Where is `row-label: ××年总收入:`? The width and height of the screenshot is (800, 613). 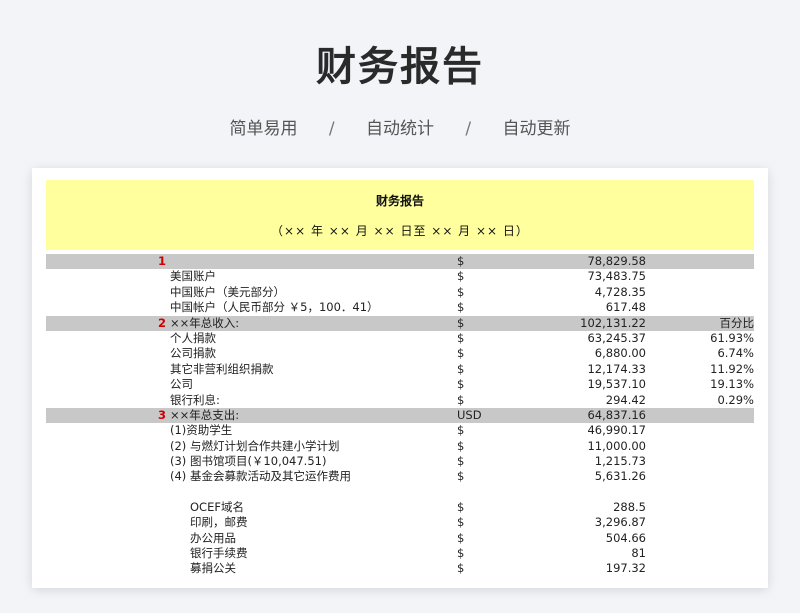
row-label: ××年总收入: is located at coordinates (205, 322).